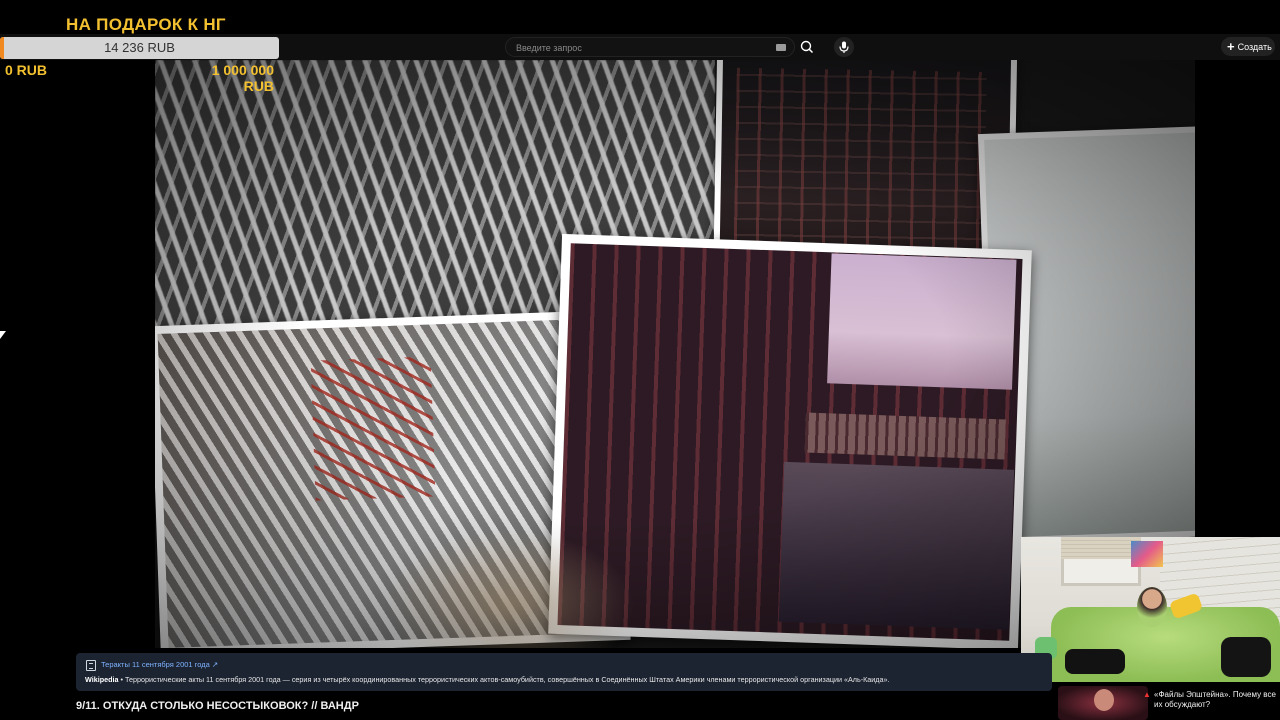 Image resolution: width=1280 pixels, height=720 pixels. I want to click on search-icon, so click(807, 47).